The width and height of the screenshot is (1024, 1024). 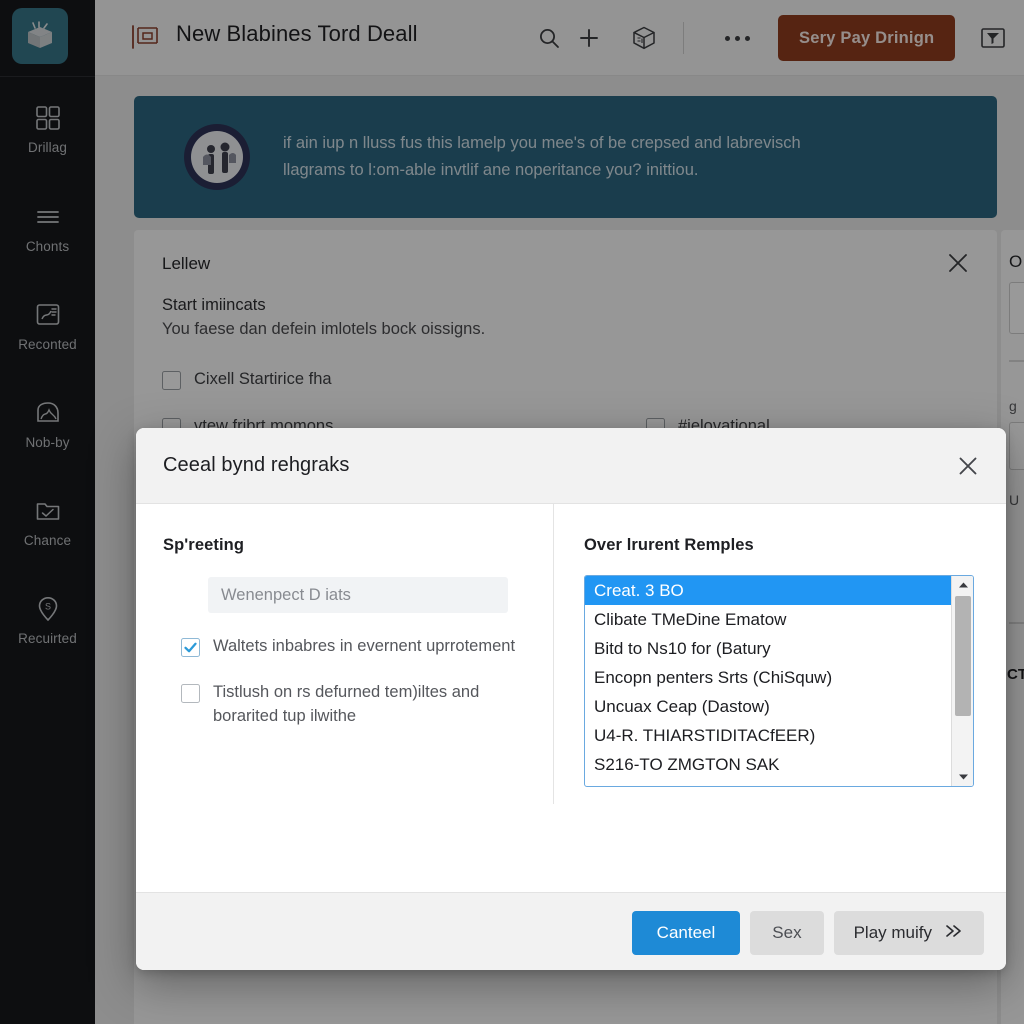 I want to click on add-icon, so click(x=589, y=38).